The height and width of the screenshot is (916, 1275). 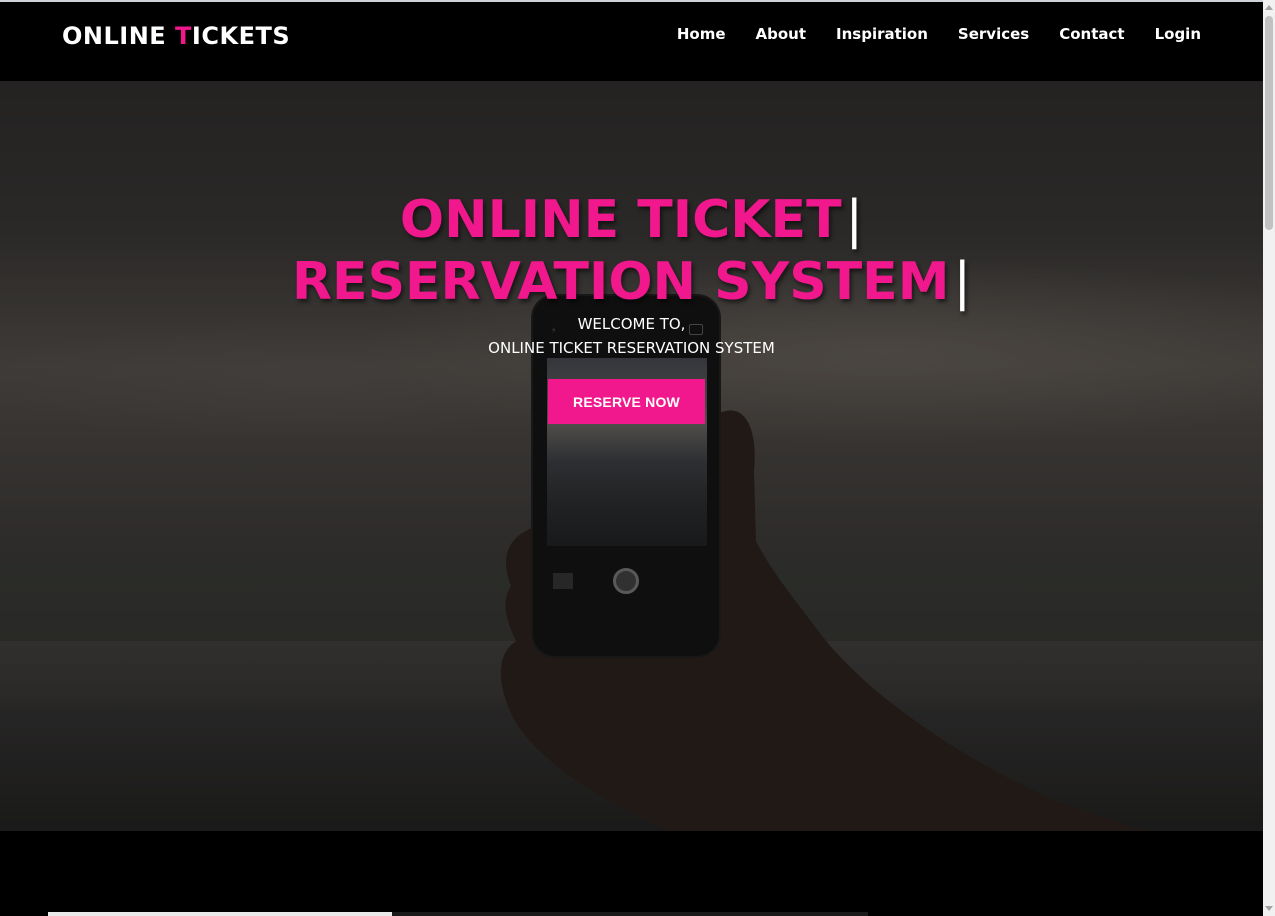 What do you see at coordinates (626, 401) in the screenshot?
I see `reserve-now-button: RESERVE NOW` at bounding box center [626, 401].